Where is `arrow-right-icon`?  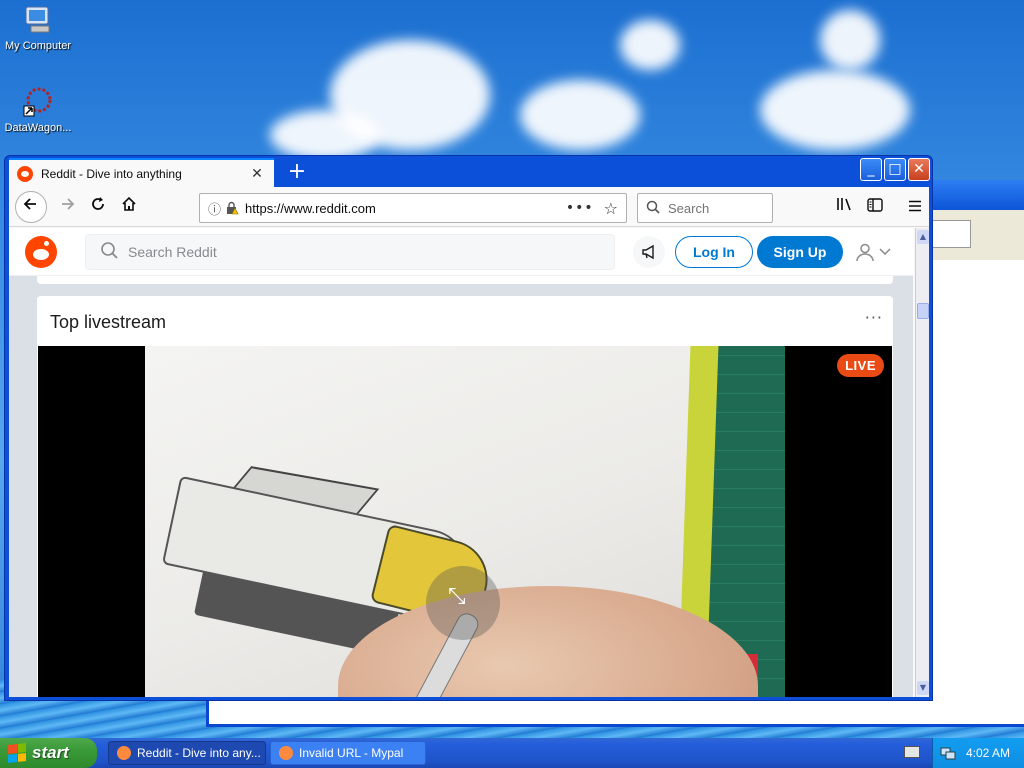 arrow-right-icon is located at coordinates (68, 204).